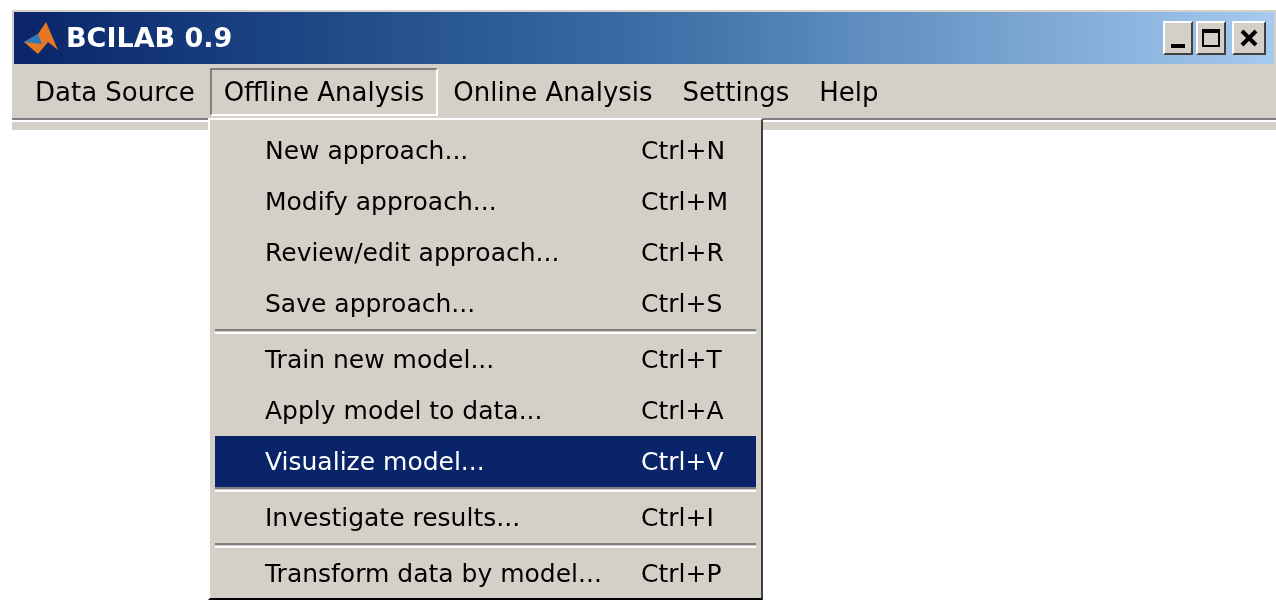  I want to click on maximize-button, so click(1211, 38).